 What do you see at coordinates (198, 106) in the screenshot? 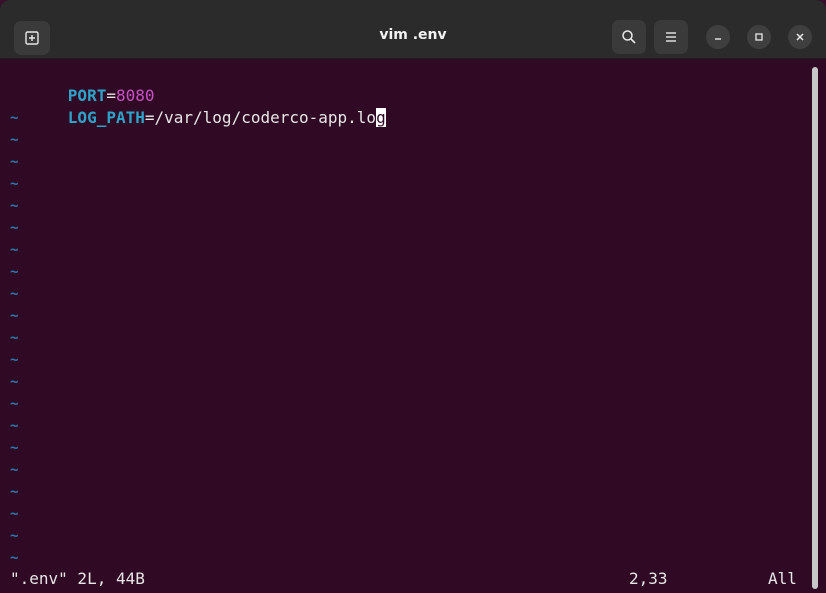
I see `env-line-log-path: LOG_PATH=/var/log/coderco-app.log` at bounding box center [198, 106].